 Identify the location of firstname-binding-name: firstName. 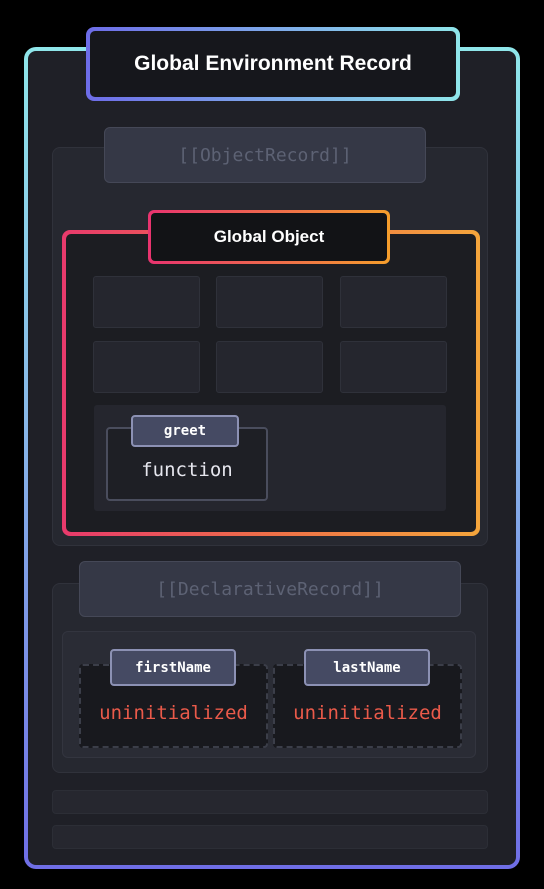
(173, 667).